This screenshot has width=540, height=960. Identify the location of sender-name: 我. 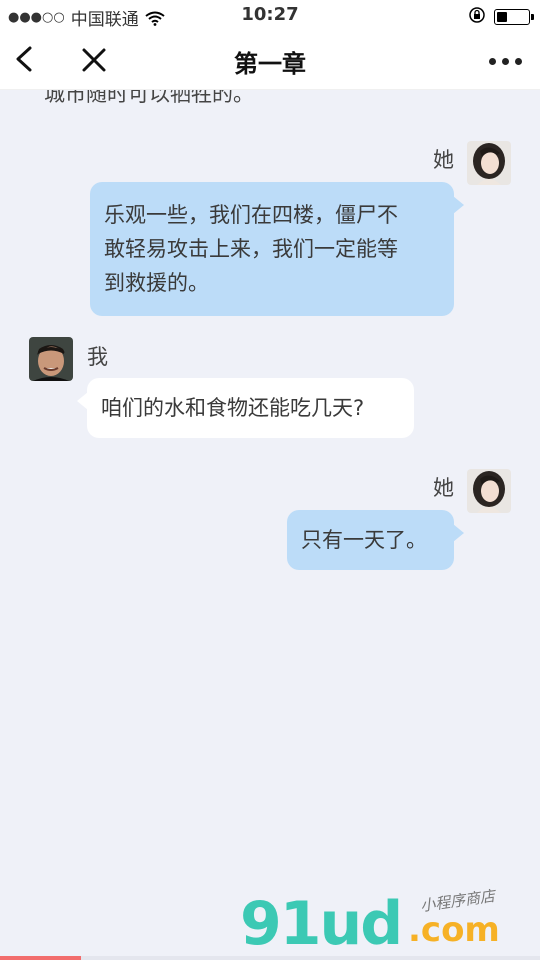
(97, 357).